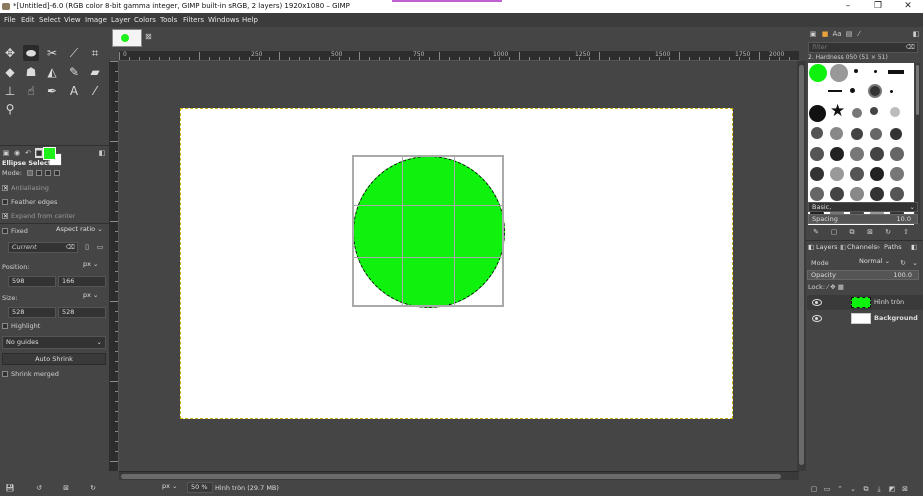 This screenshot has width=923, height=496. I want to click on paint-dynamics-tab-icon: ⁄, so click(859, 34).